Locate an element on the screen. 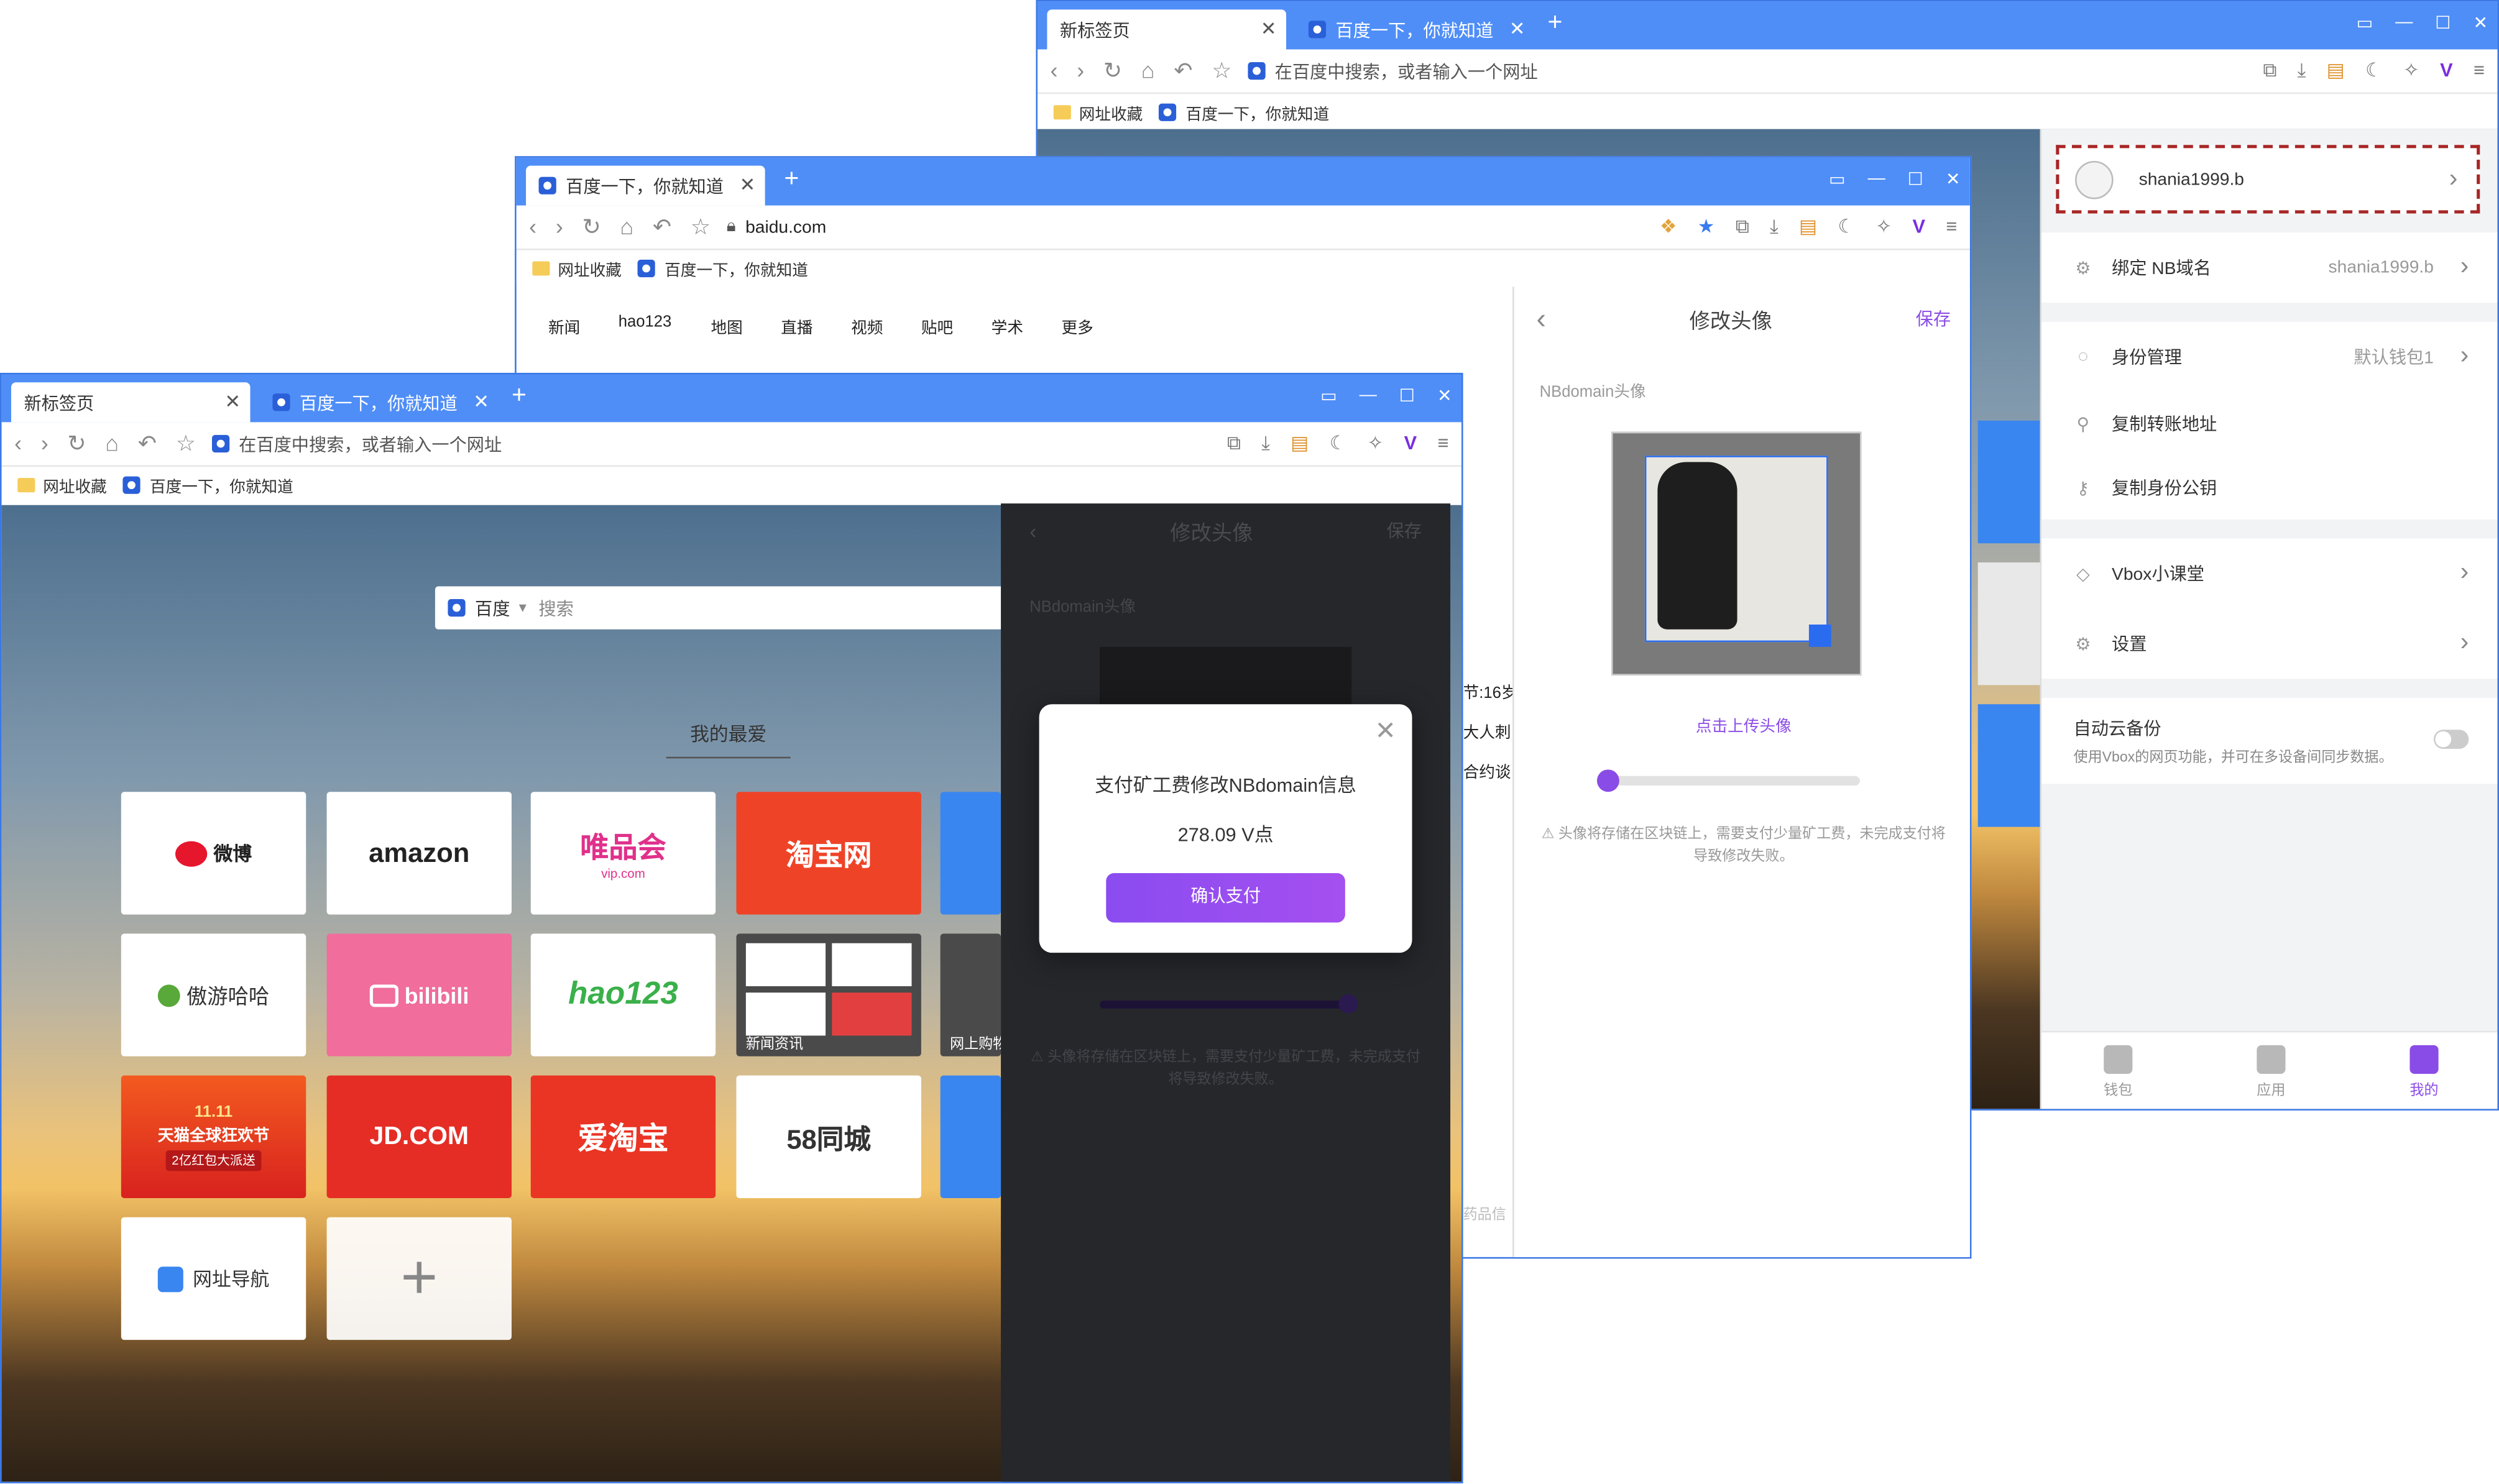 This screenshot has height=1484, width=2499. bookmark-folder: 网址收藏 is located at coordinates (1098, 111).